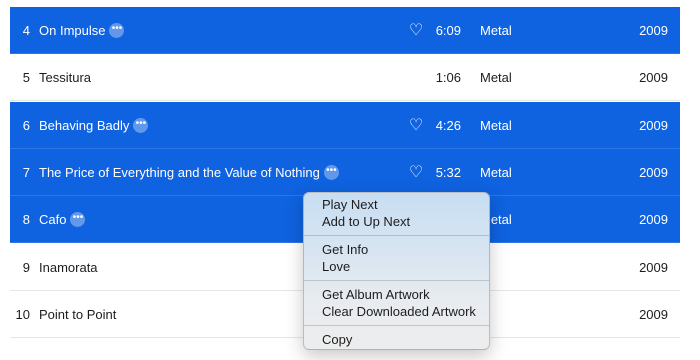  What do you see at coordinates (53, 219) in the screenshot?
I see `track-title: Cafo` at bounding box center [53, 219].